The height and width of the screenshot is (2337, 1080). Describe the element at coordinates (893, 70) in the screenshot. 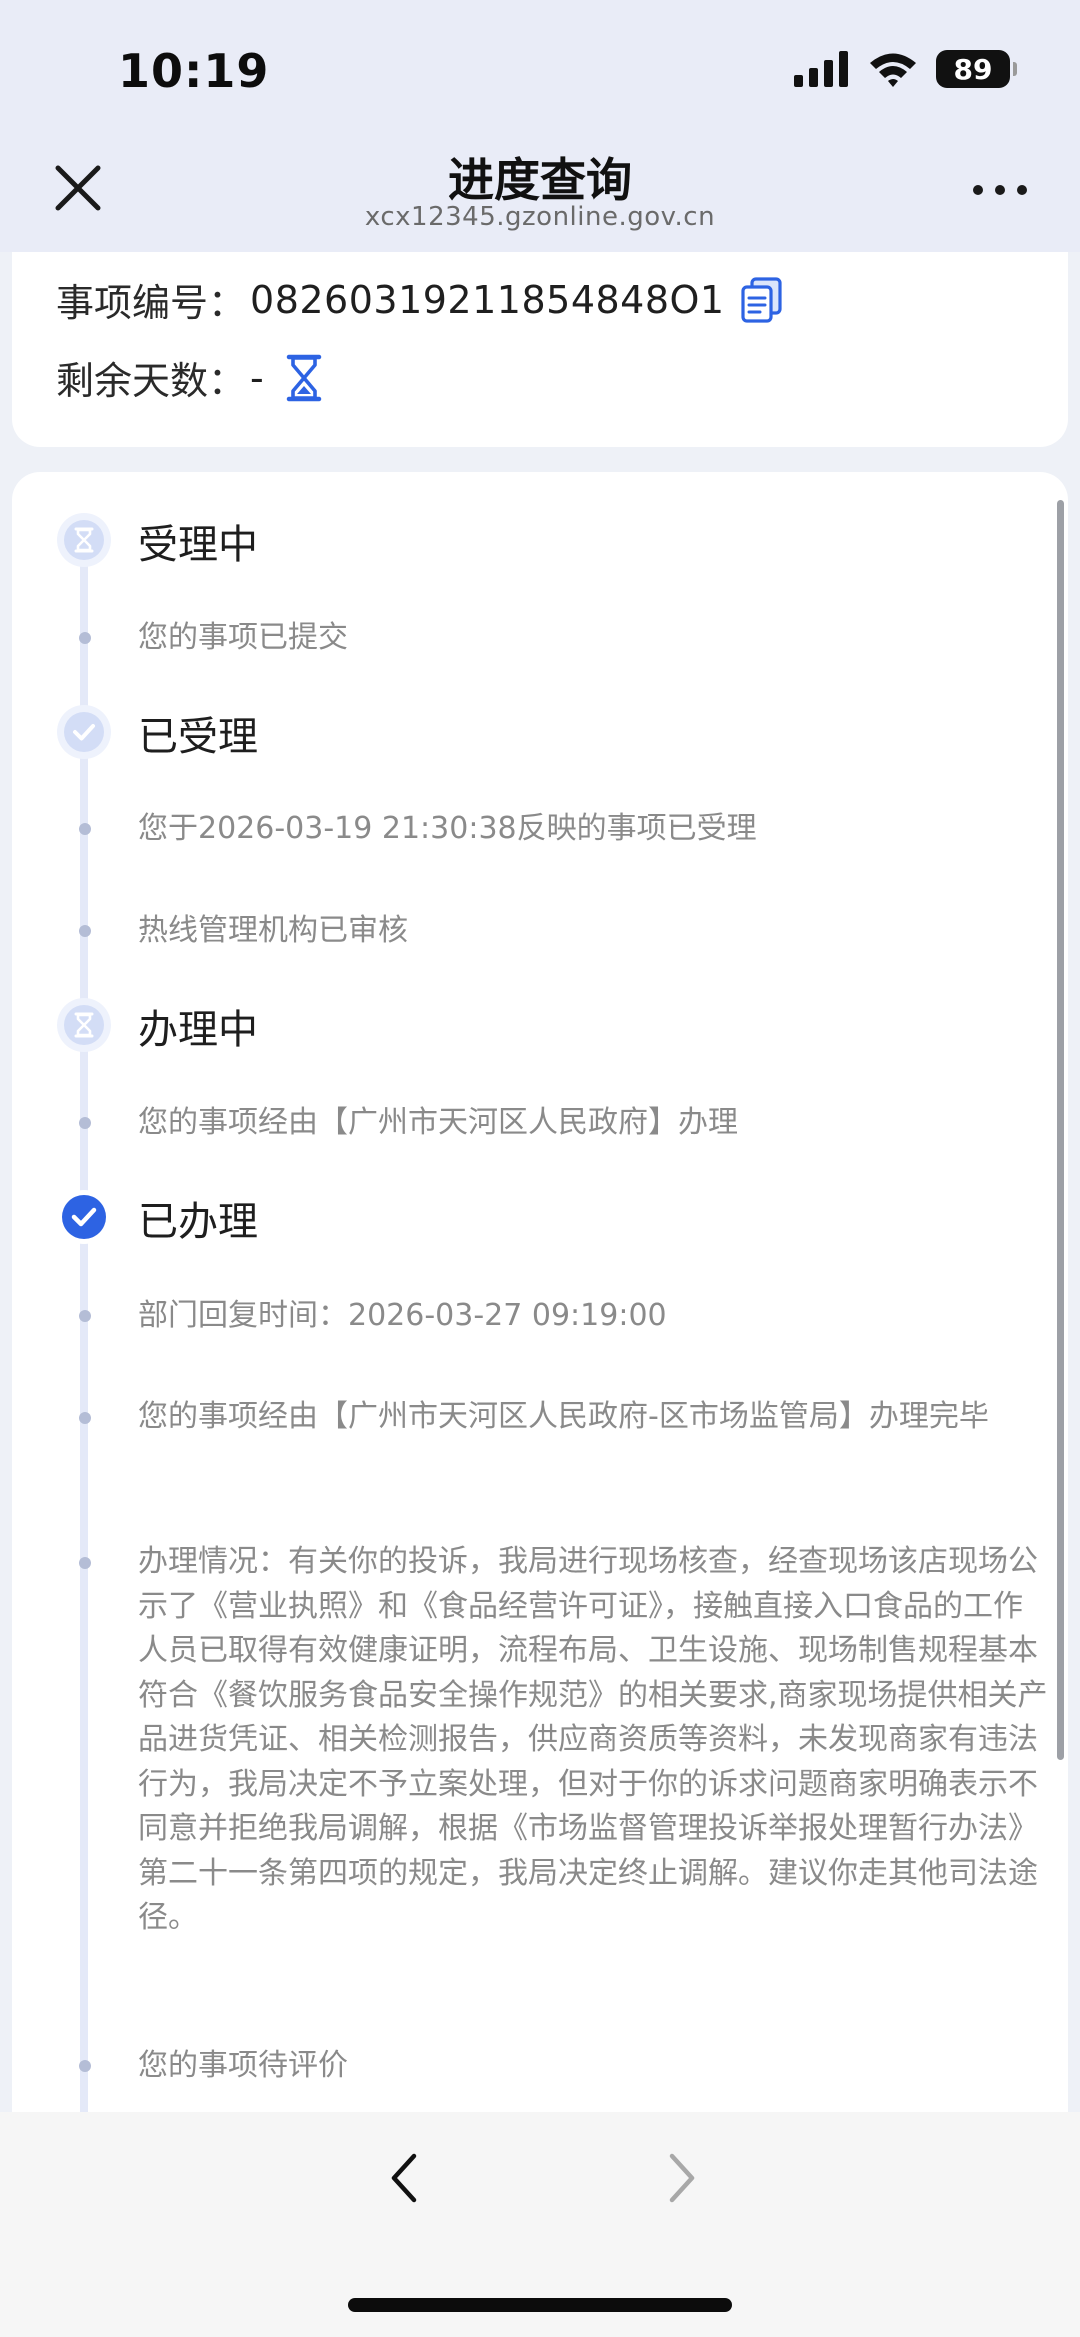

I see `wifi-icon` at that location.